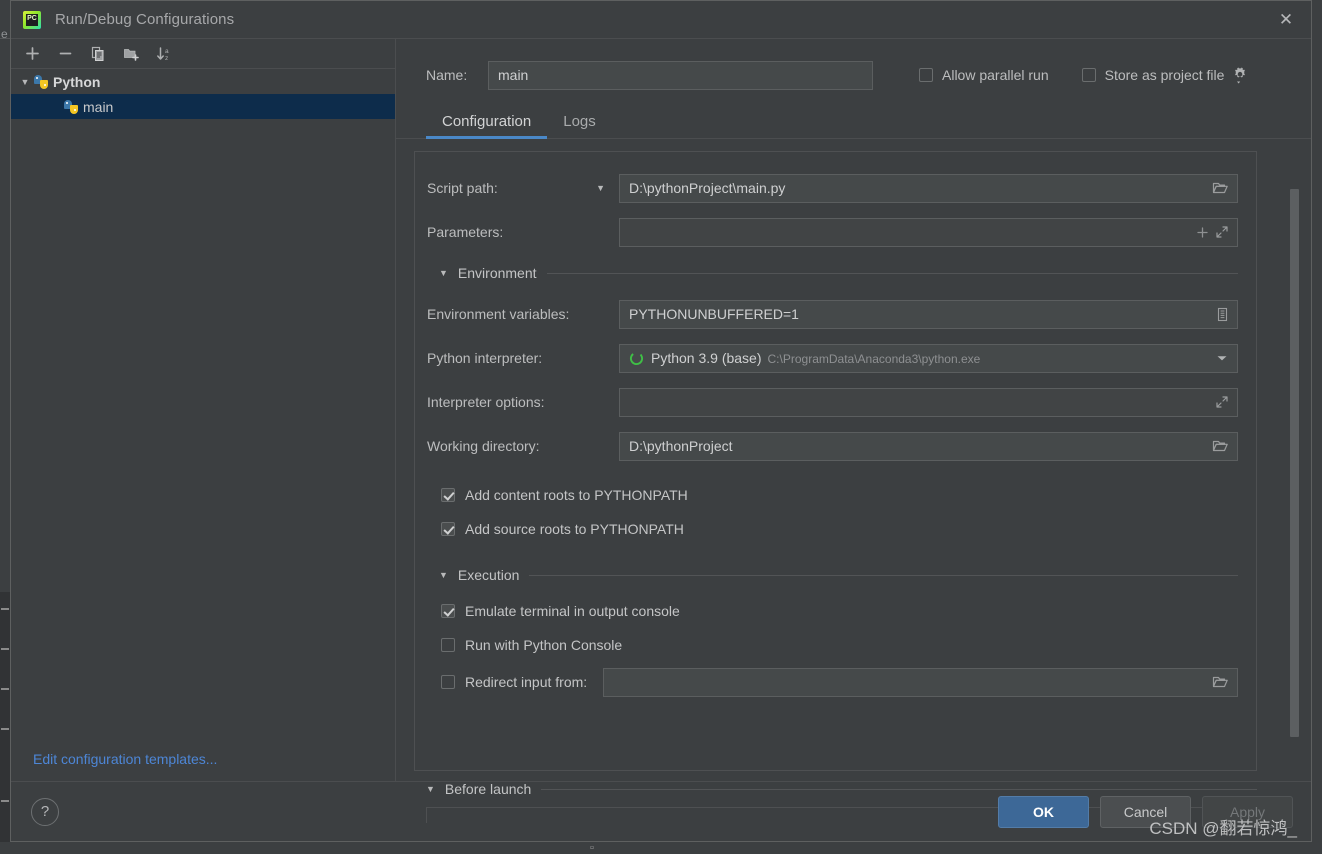  Describe the element at coordinates (1294, 463) in the screenshot. I see `scrollbar-thumb` at that location.